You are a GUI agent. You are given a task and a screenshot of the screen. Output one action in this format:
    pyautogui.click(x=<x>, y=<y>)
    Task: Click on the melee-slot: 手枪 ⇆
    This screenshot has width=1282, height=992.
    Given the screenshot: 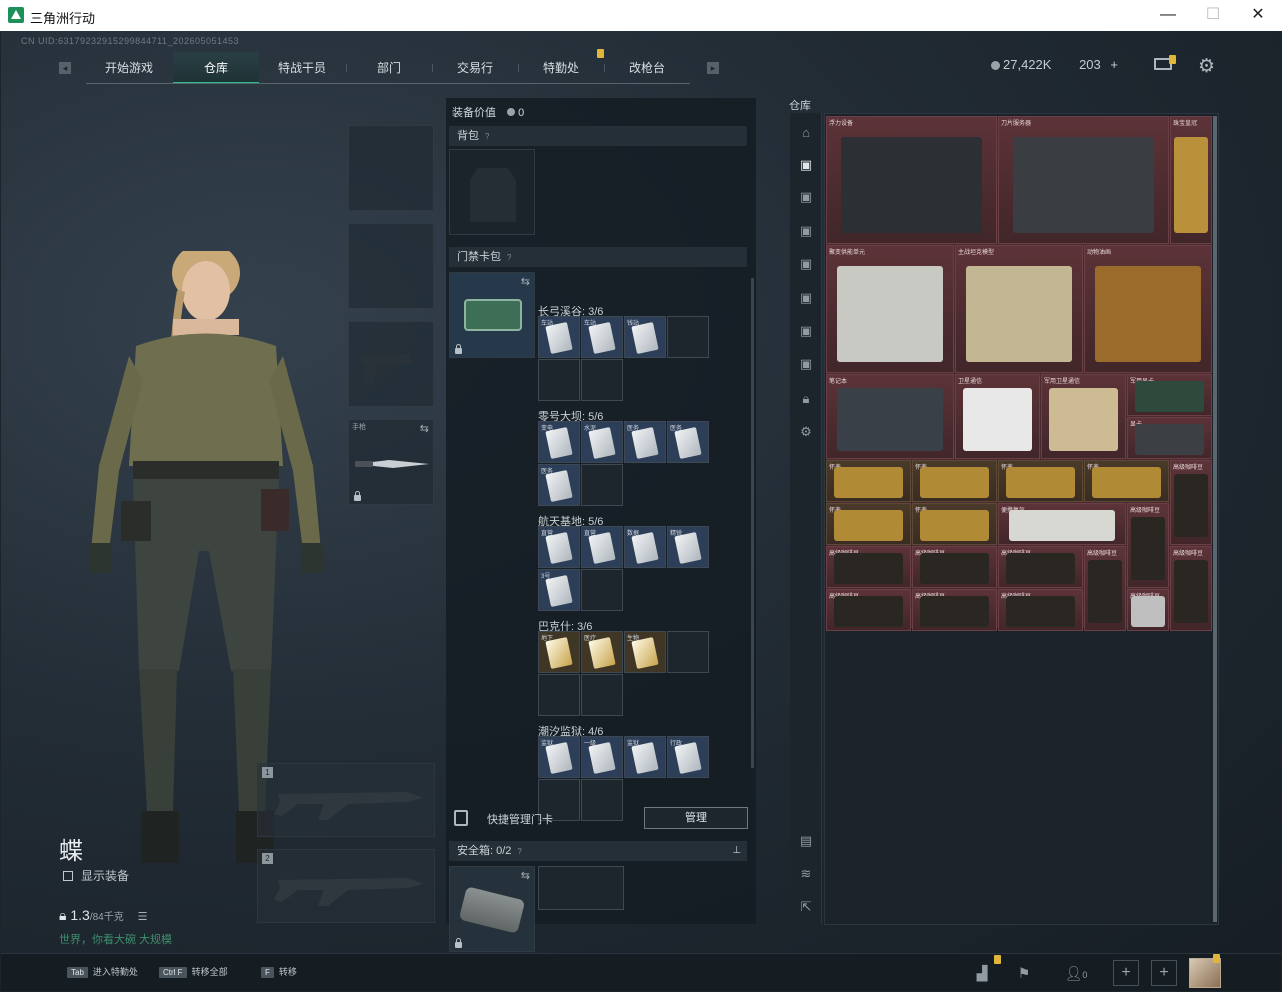 What is the action you would take?
    pyautogui.click(x=391, y=462)
    